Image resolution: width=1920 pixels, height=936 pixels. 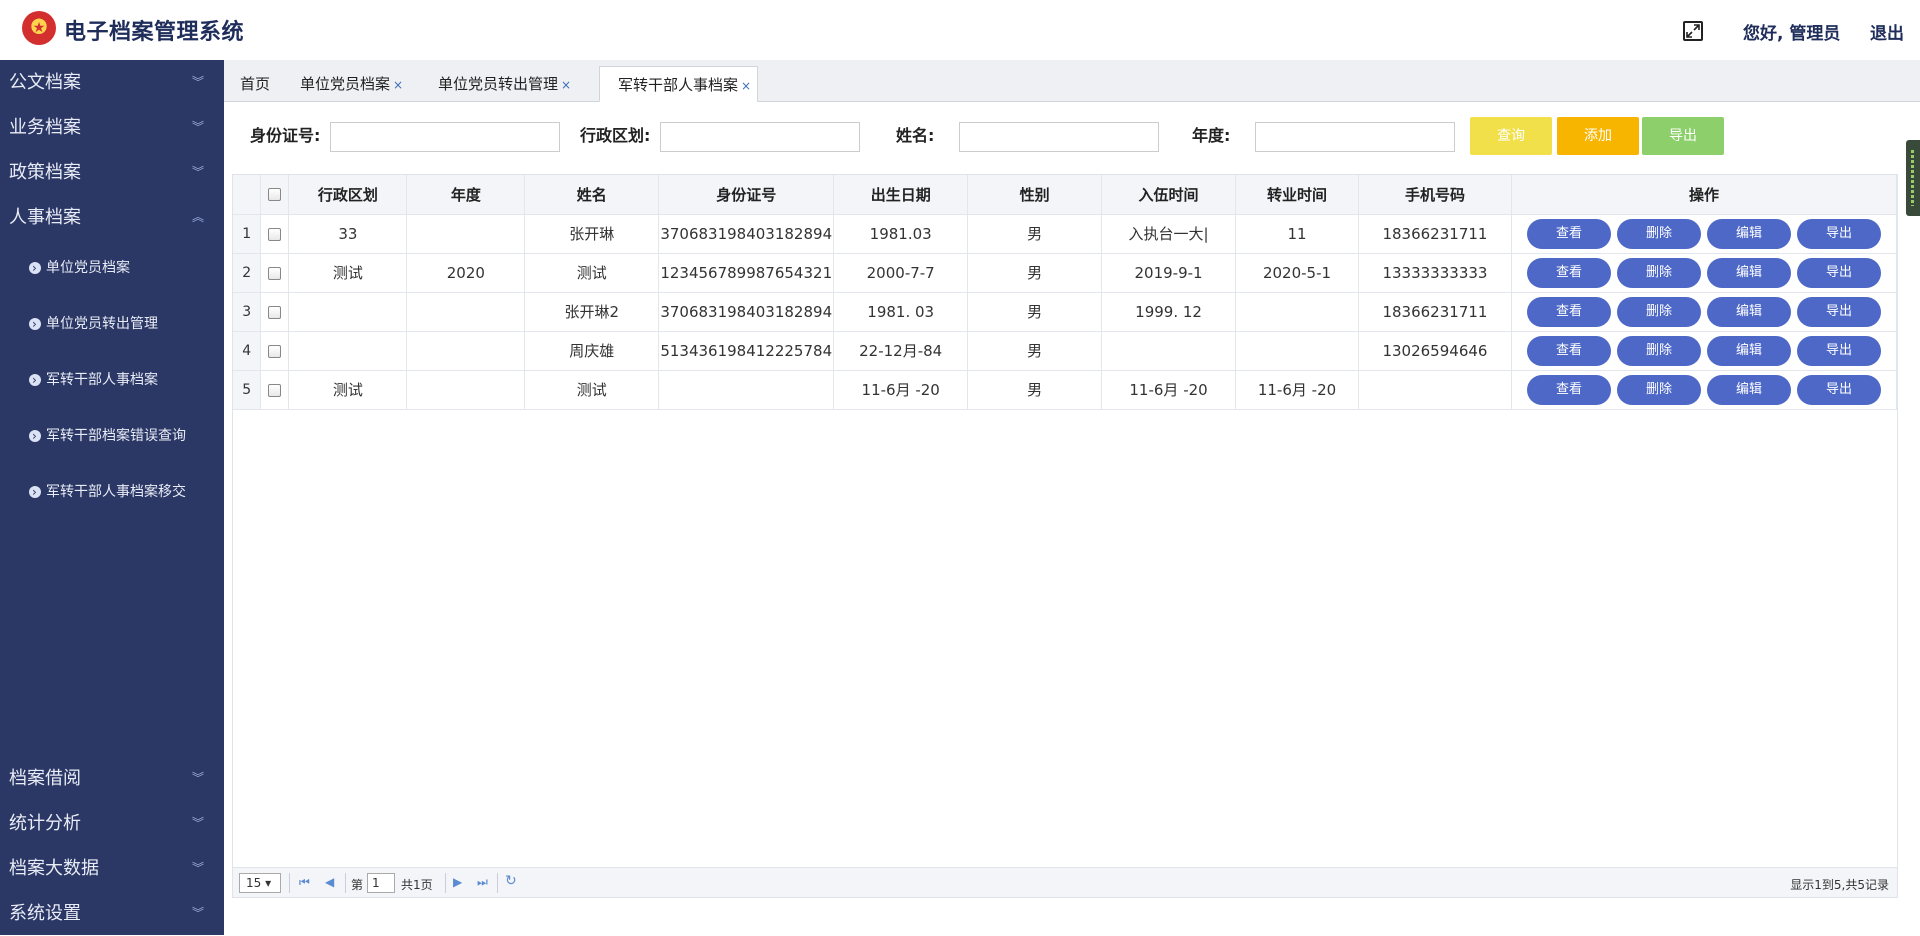 I want to click on cell-year, so click(x=466, y=351).